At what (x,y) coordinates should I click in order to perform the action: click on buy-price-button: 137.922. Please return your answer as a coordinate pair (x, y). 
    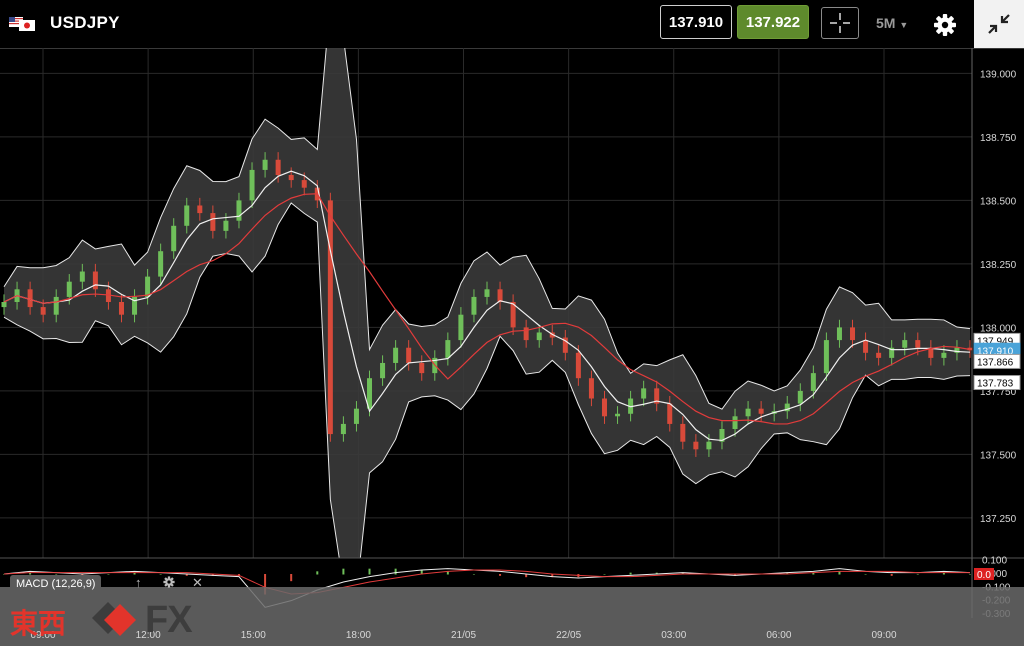
    Looking at the image, I should click on (773, 22).